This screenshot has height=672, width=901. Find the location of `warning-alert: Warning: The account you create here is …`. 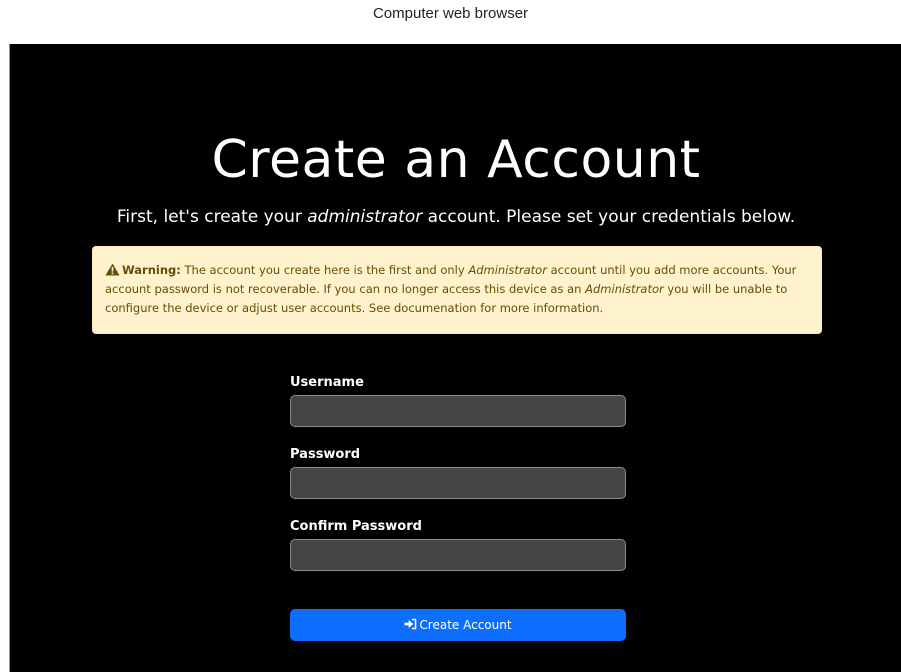

warning-alert: Warning: The account you create here is … is located at coordinates (457, 290).